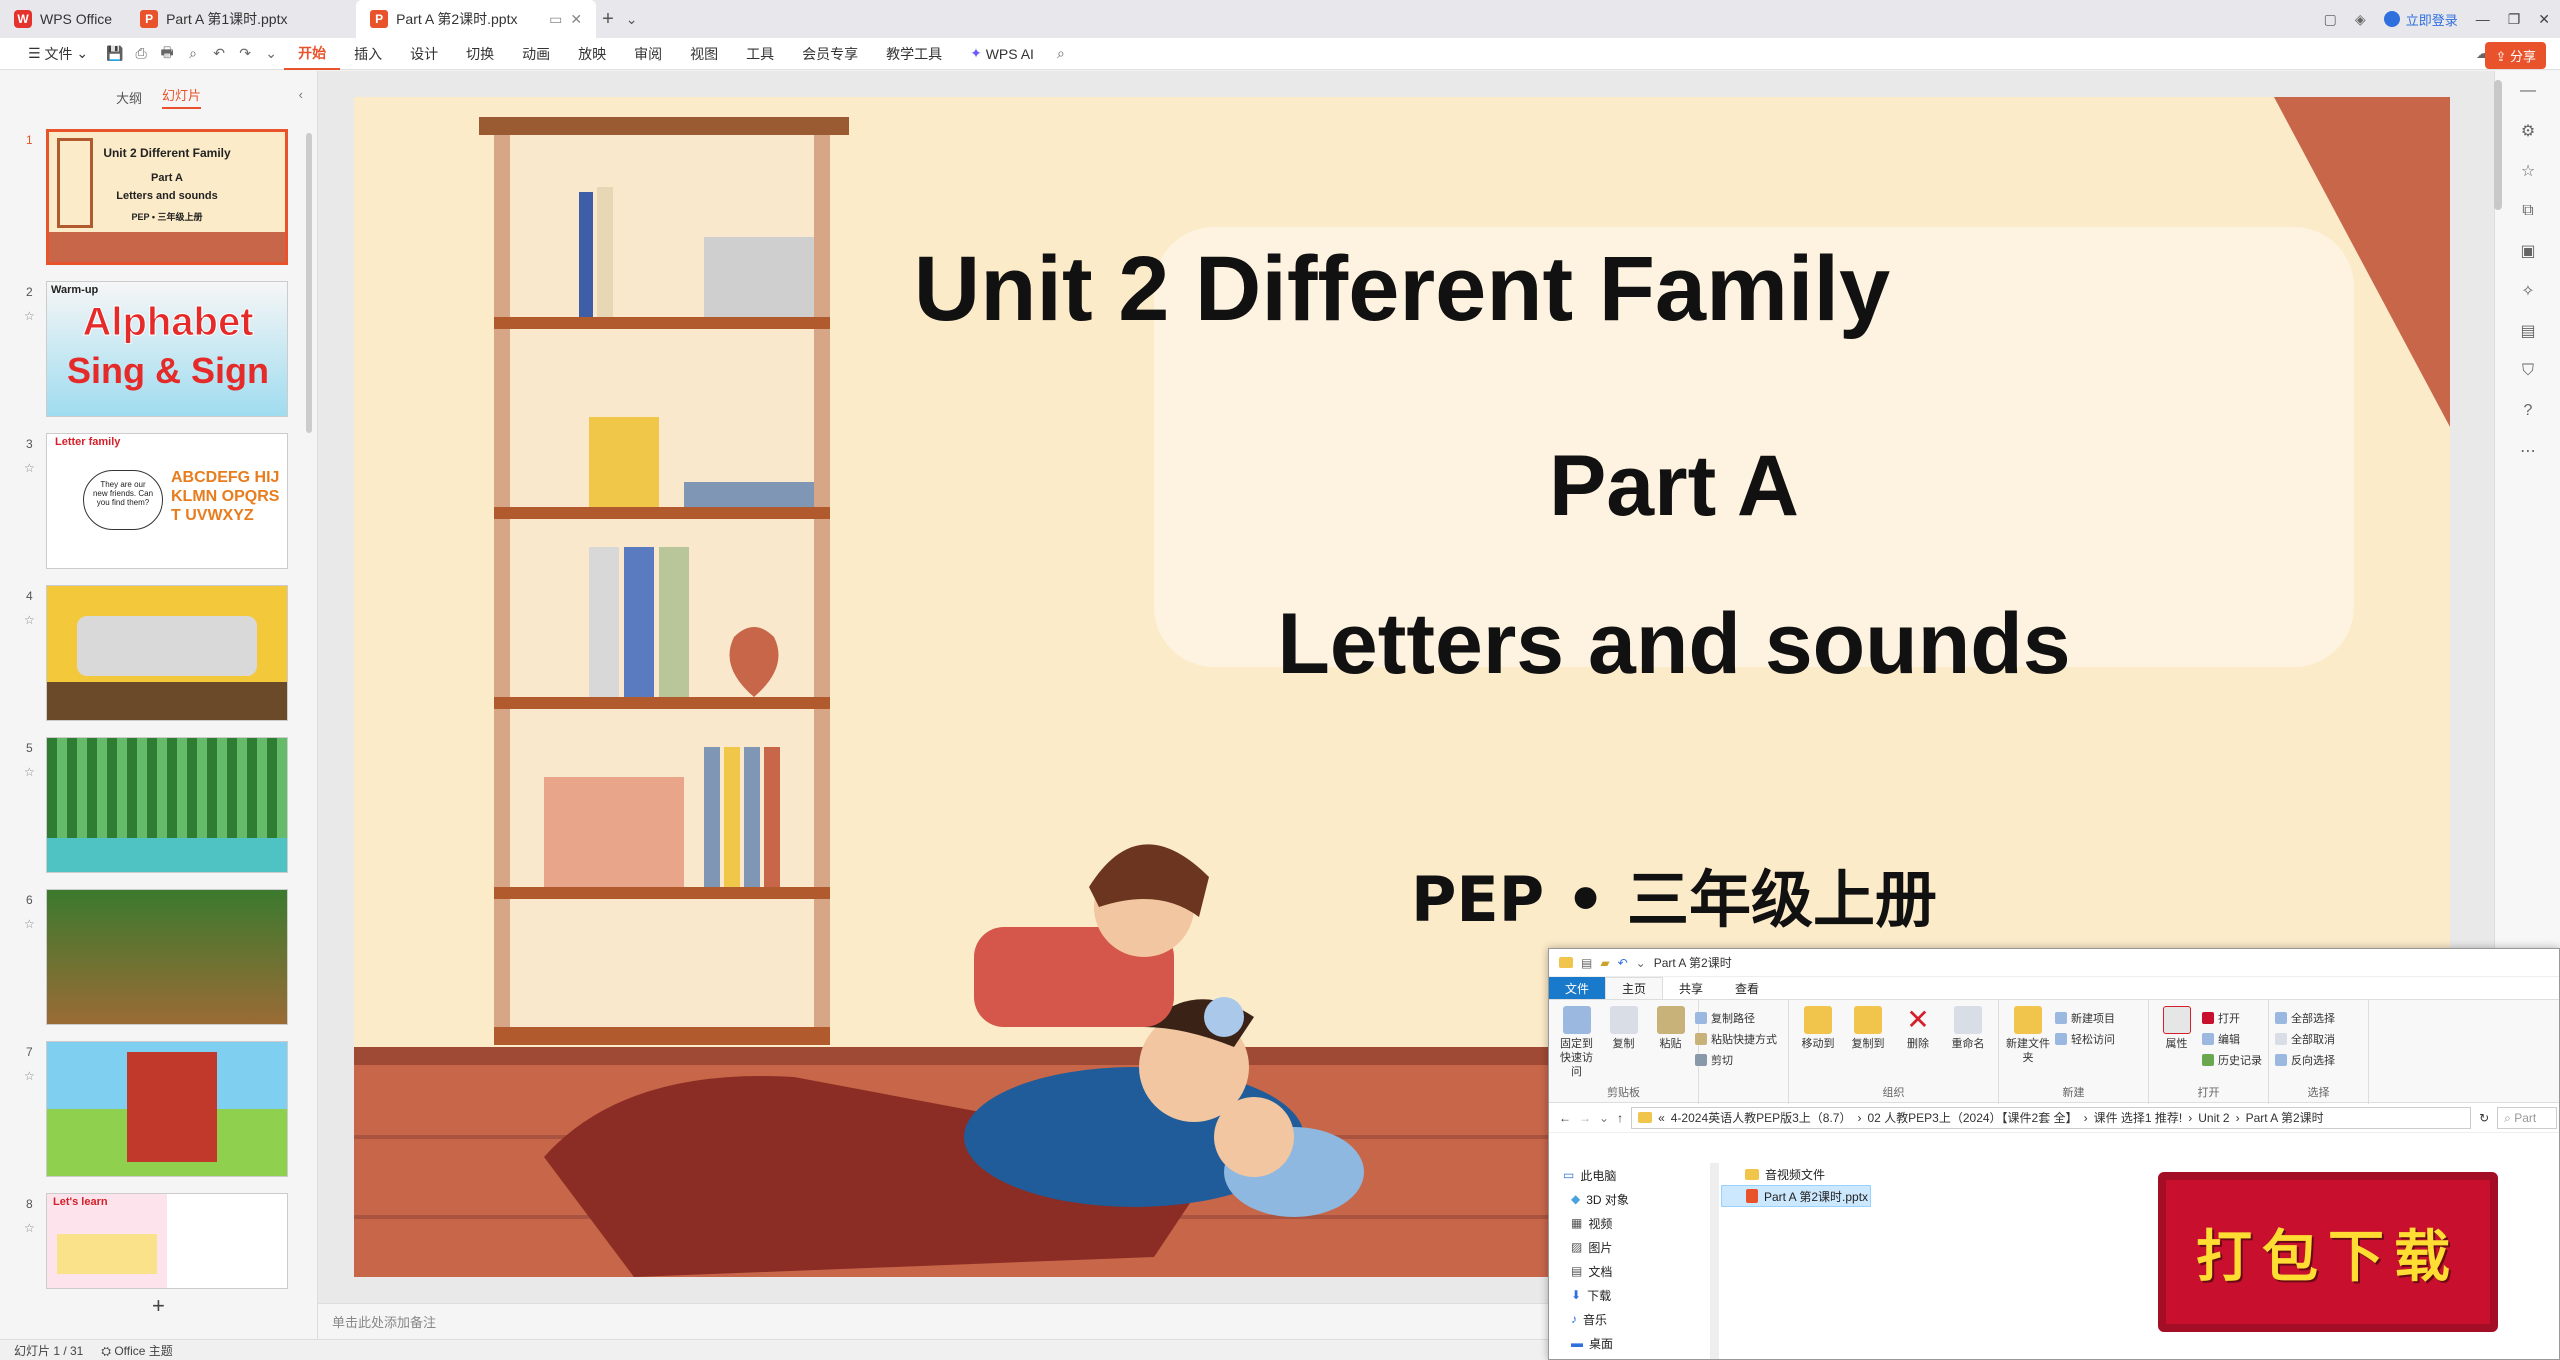  What do you see at coordinates (2544, 19) in the screenshot?
I see `close-window-icon: ✕` at bounding box center [2544, 19].